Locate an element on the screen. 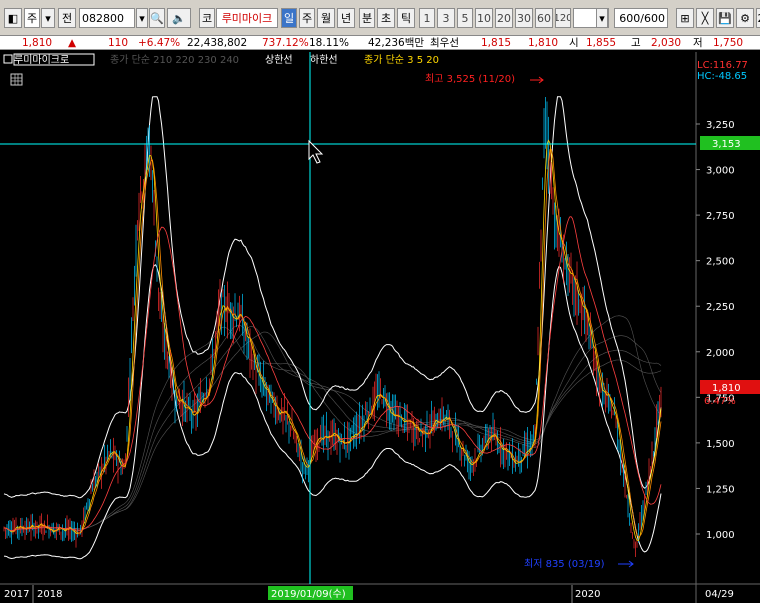 This screenshot has width=760, height=603. x-tick-end: 04/29 is located at coordinates (719, 594).